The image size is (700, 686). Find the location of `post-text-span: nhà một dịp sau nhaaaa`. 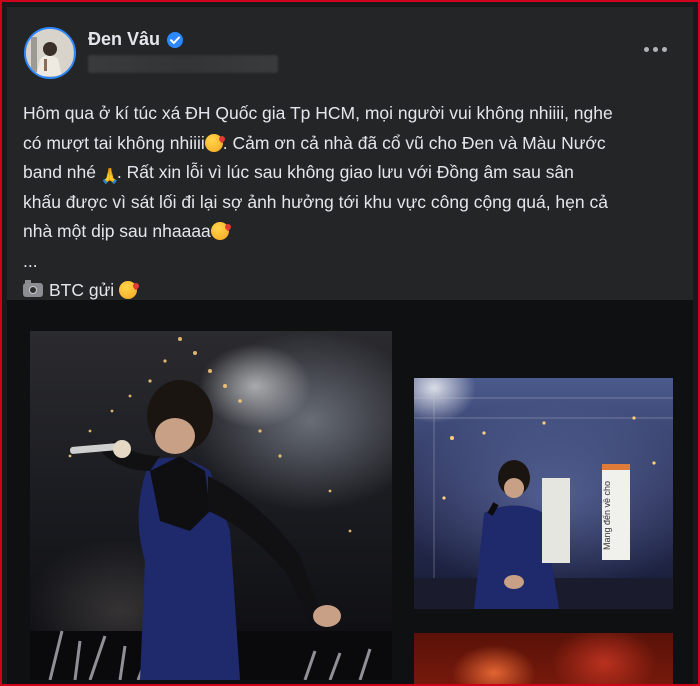

post-text-span: nhà một dịp sau nhaaaa is located at coordinates (117, 231).